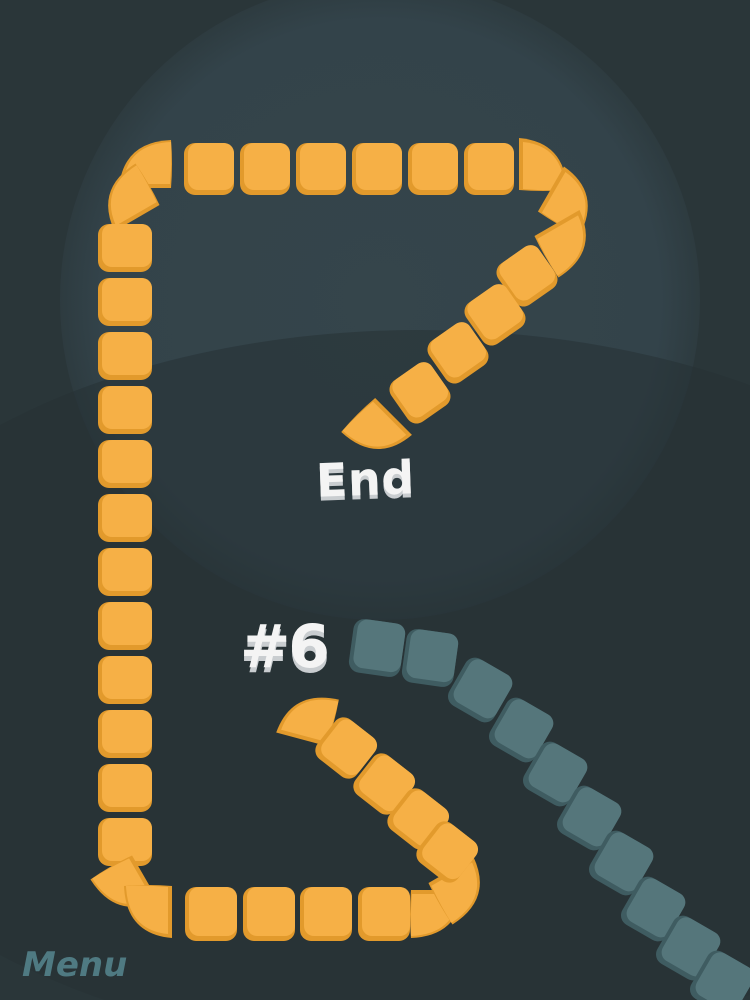 The image size is (750, 1000). I want to click on end-label: End, so click(365, 479).